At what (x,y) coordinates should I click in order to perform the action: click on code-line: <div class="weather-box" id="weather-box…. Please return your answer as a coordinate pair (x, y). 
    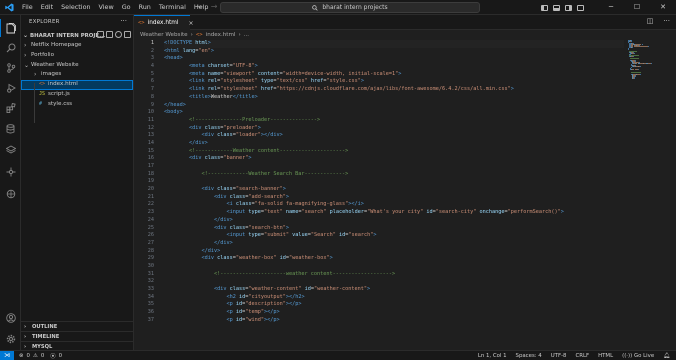
    Looking at the image, I should click on (394, 259).